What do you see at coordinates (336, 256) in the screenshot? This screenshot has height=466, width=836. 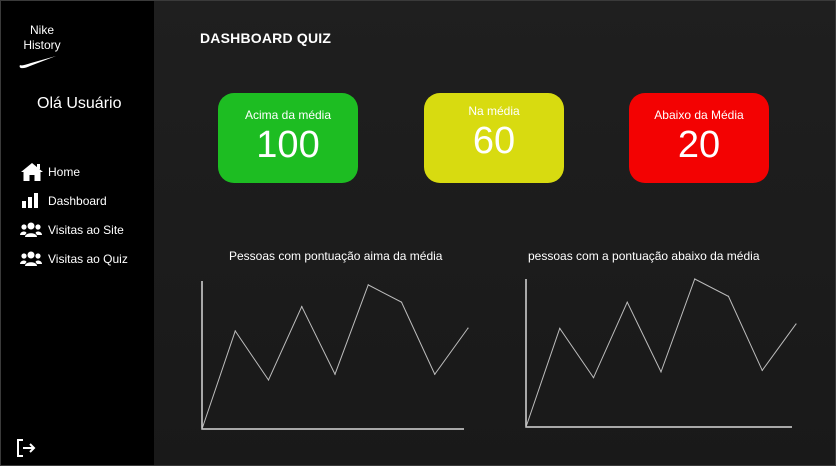 I see `chart-title-above-average: Pessoas com pontuação aima da média` at bounding box center [336, 256].